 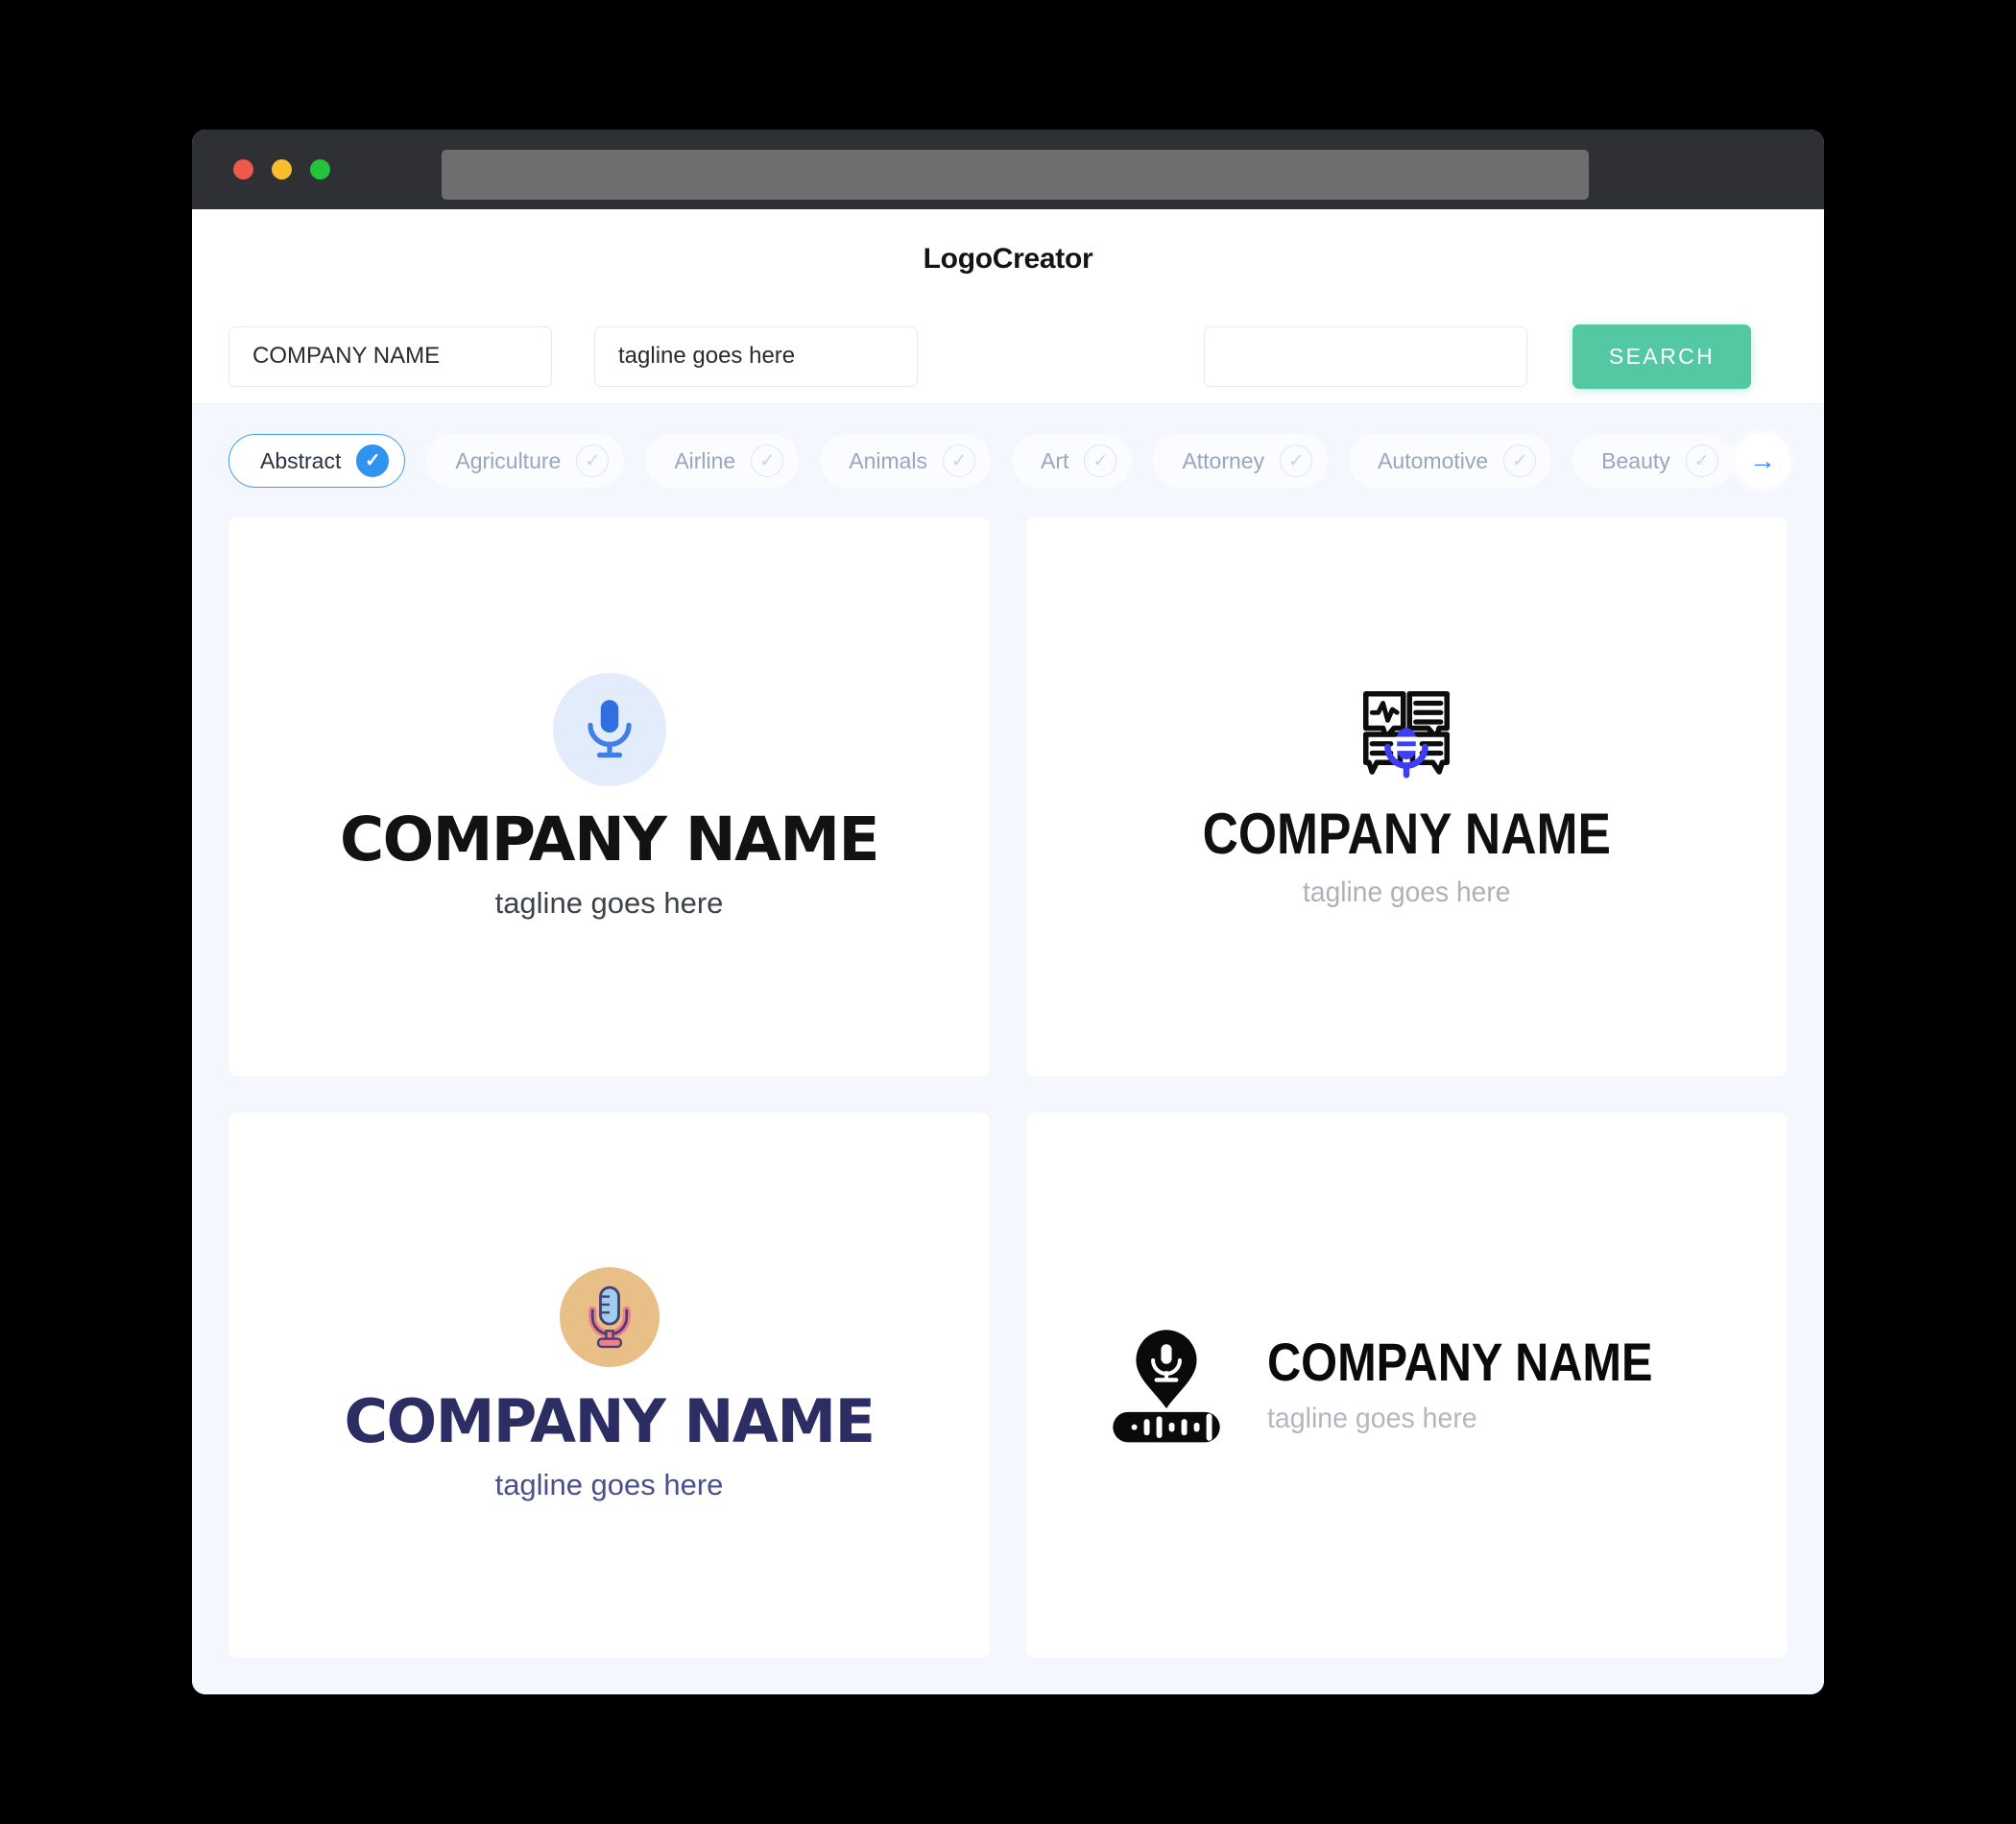 I want to click on keyword-input, so click(x=1365, y=356).